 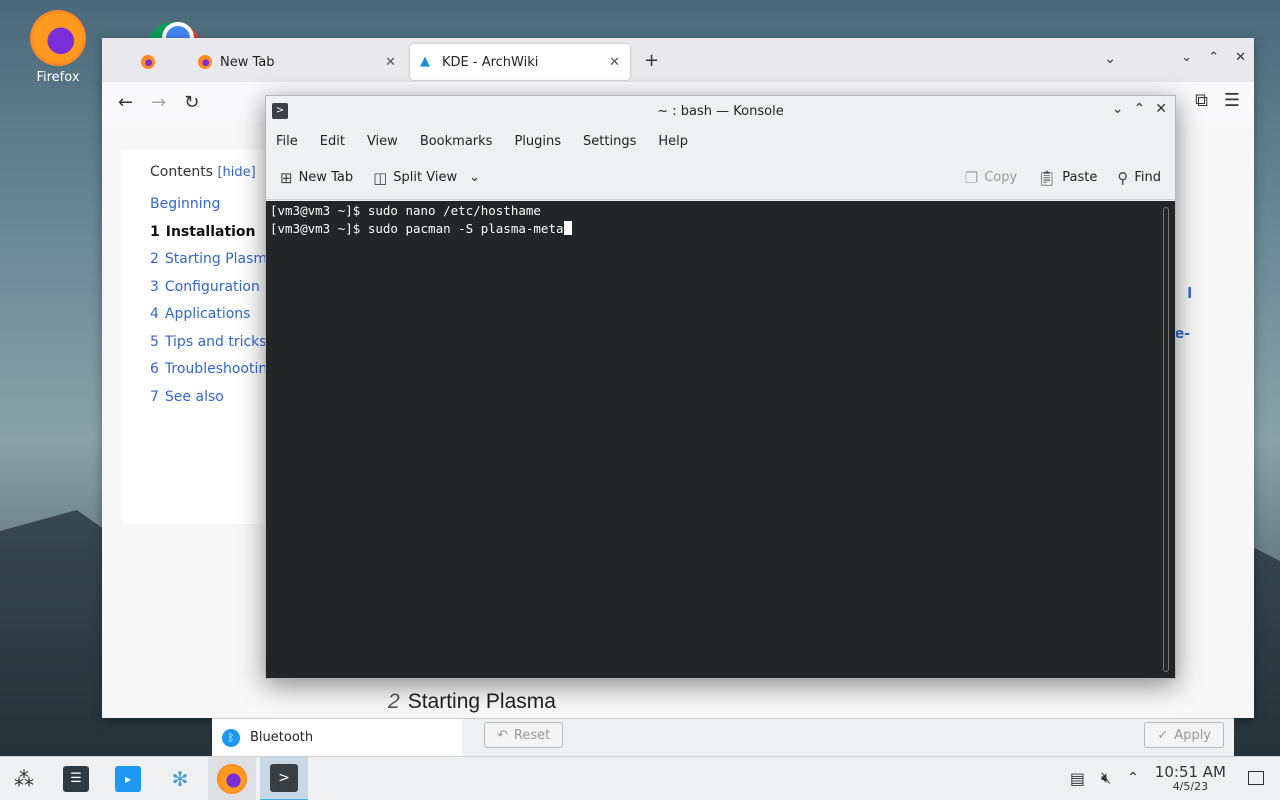 I want to click on terminal-line: [vm3@vm3 ~]$ sudo nano /etc/hosthame, so click(x=405, y=210).